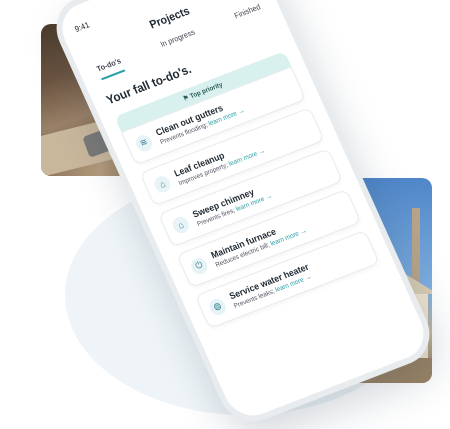  Describe the element at coordinates (144, 143) in the screenshot. I see `gutter-icon: ≋` at that location.